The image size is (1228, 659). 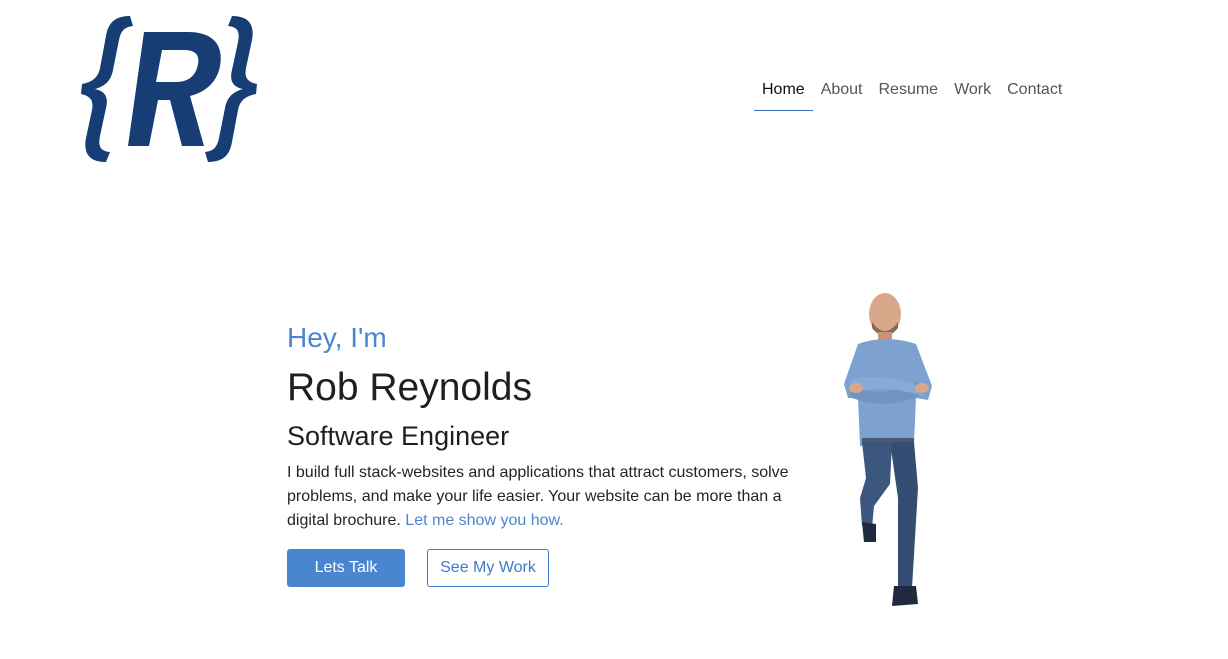 I want to click on hero-name: Rob Reynolds, so click(x=409, y=387).